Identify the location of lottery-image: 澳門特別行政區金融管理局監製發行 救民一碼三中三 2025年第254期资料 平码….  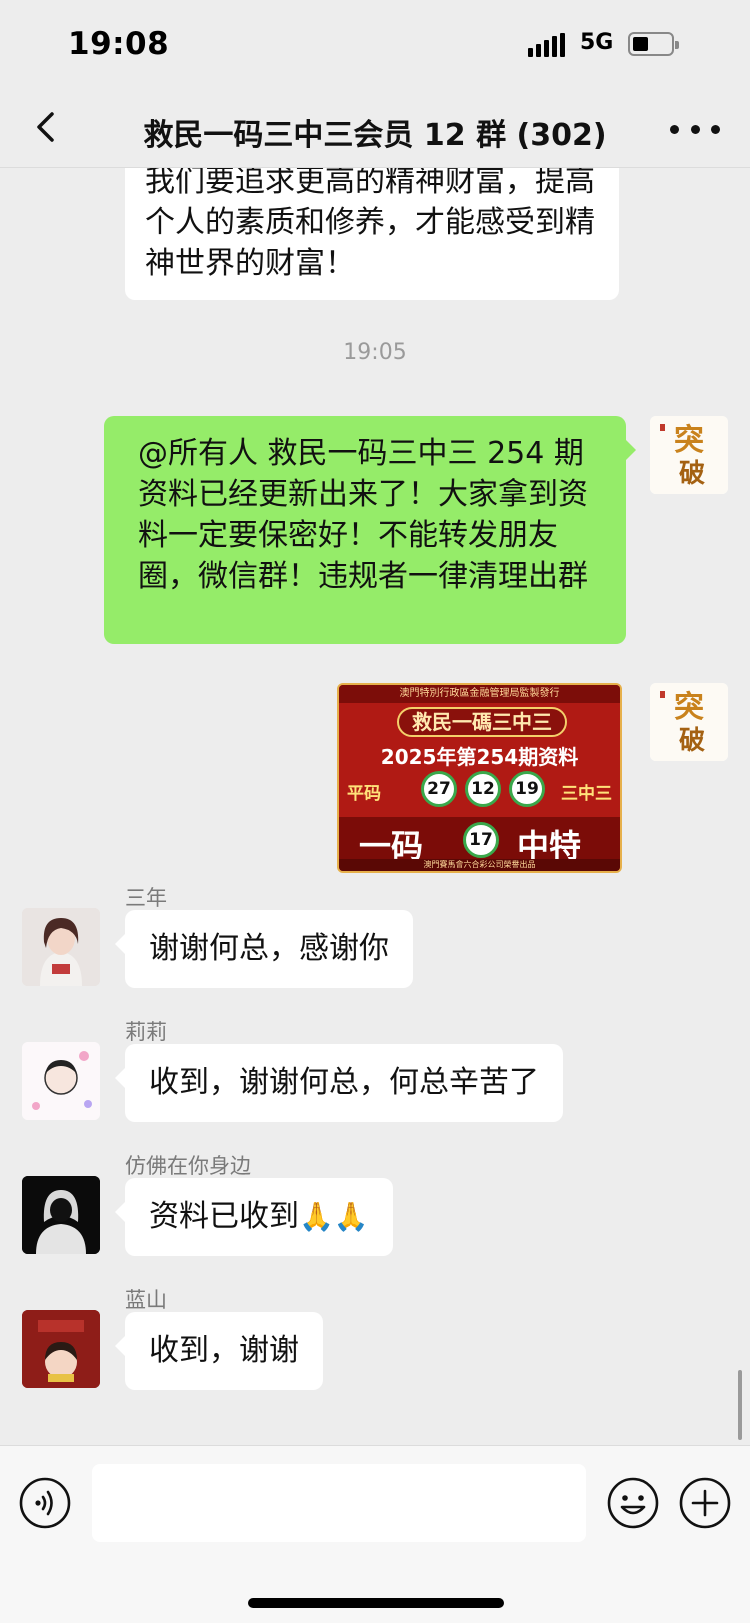
(479, 778).